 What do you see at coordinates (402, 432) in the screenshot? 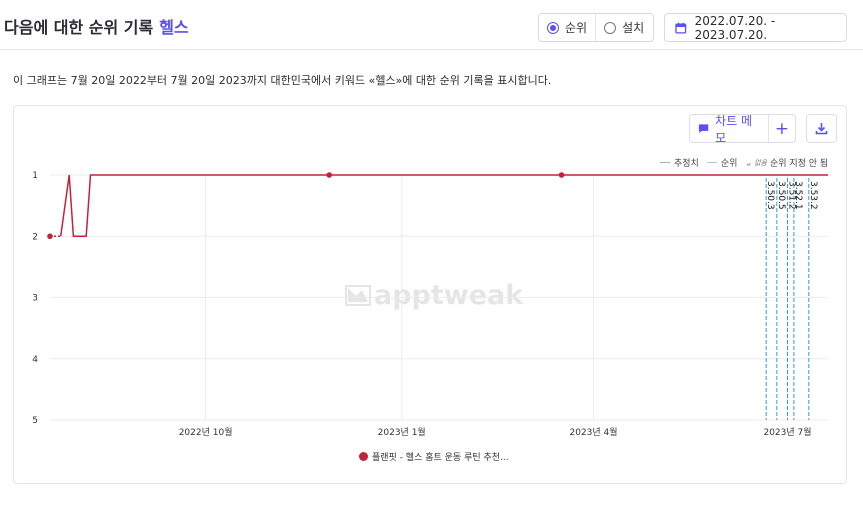
I see `x-tick-label: 2023년 1월` at bounding box center [402, 432].